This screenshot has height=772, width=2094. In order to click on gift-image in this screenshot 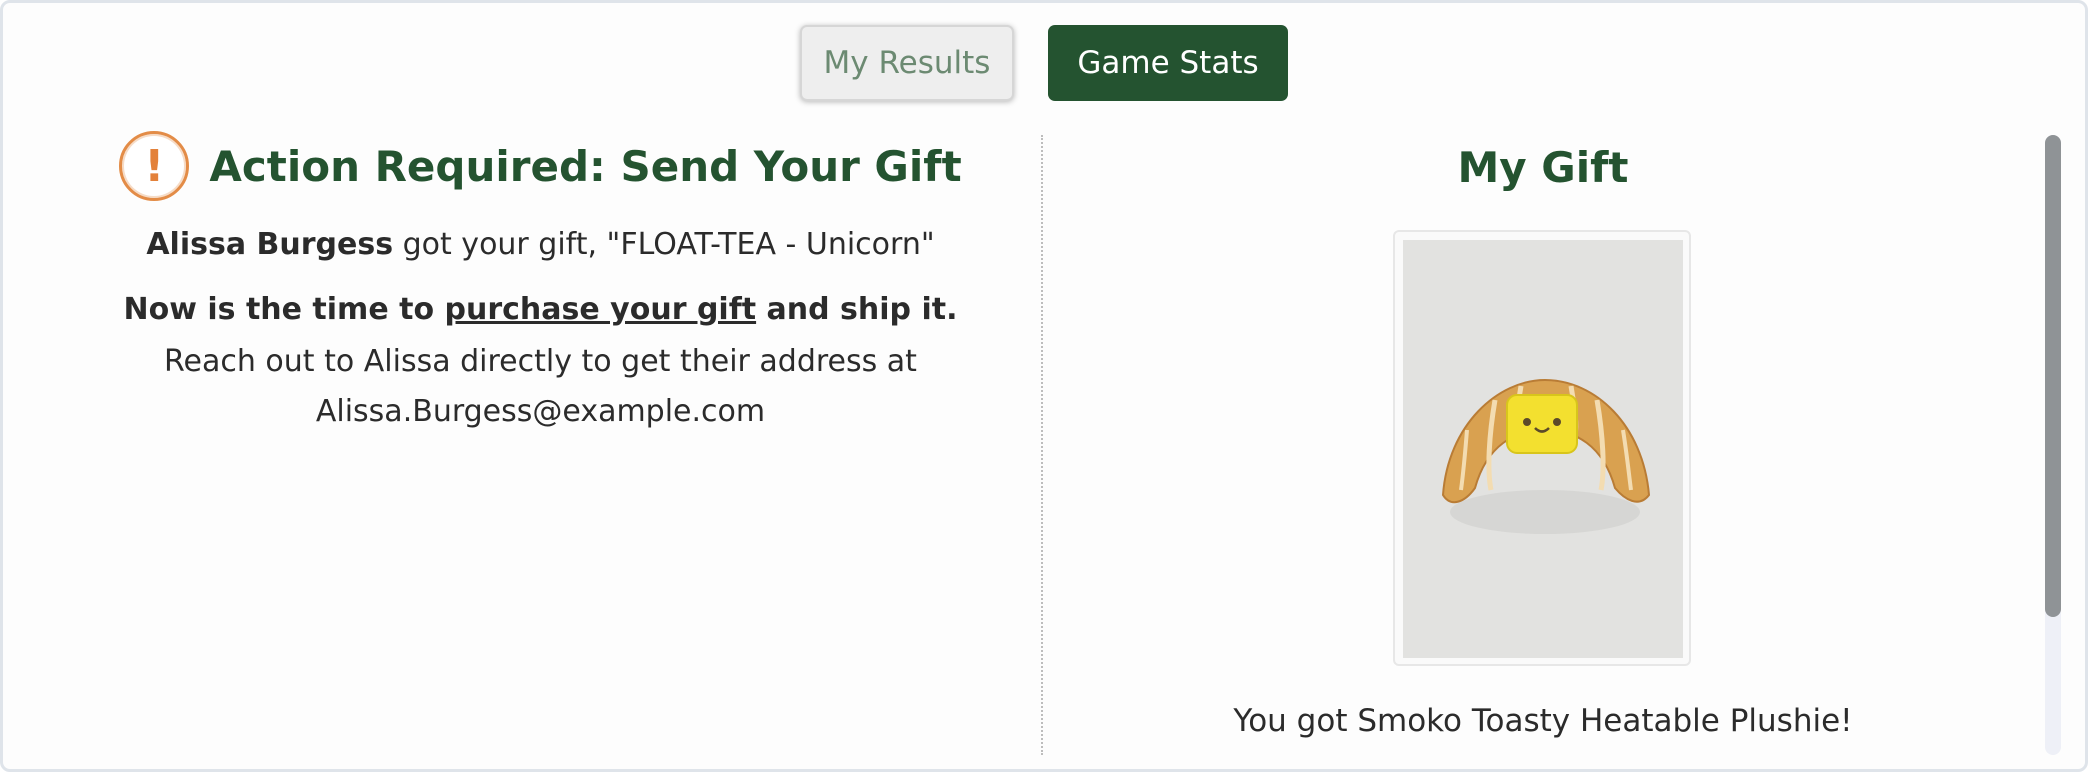, I will do `click(1542, 448)`.